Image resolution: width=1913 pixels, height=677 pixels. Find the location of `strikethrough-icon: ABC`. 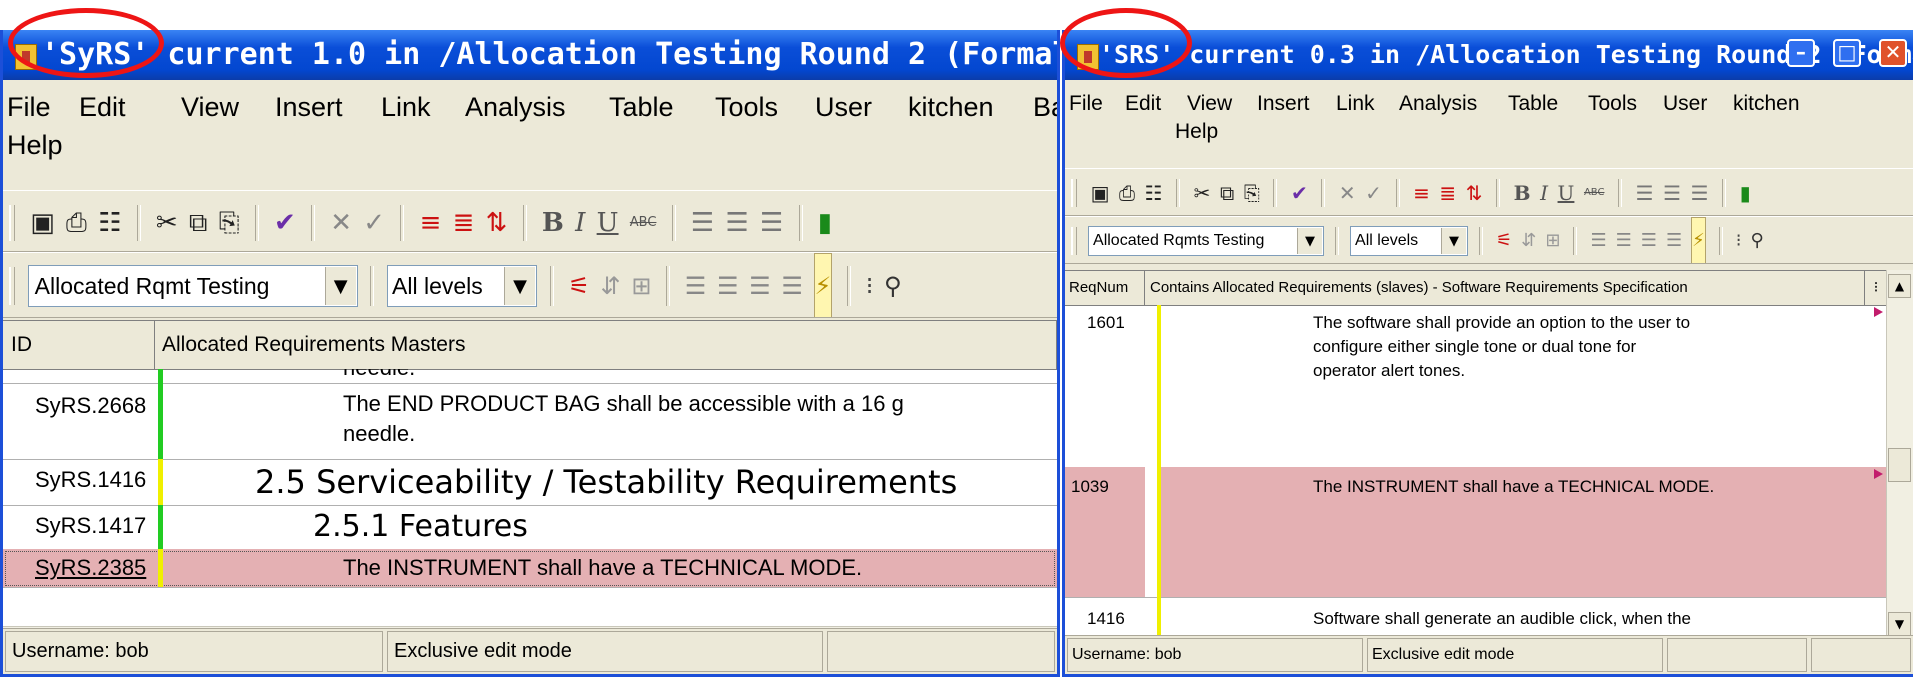

strikethrough-icon: ABC is located at coordinates (1594, 192).